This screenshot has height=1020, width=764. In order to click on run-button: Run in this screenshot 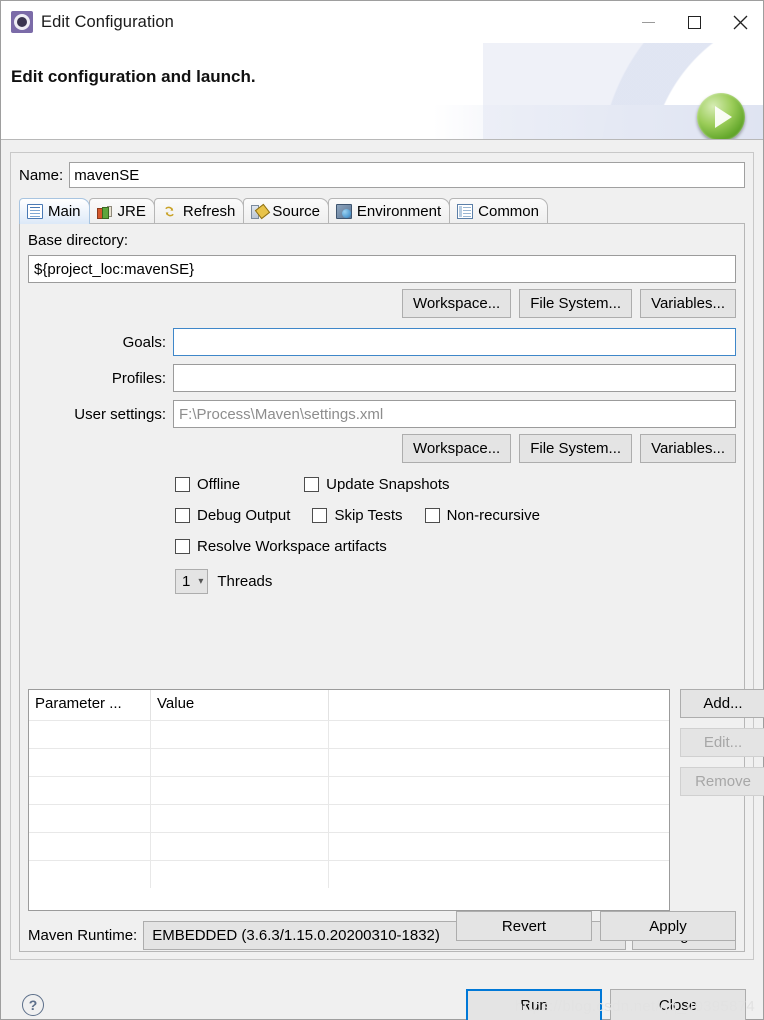, I will do `click(534, 1004)`.